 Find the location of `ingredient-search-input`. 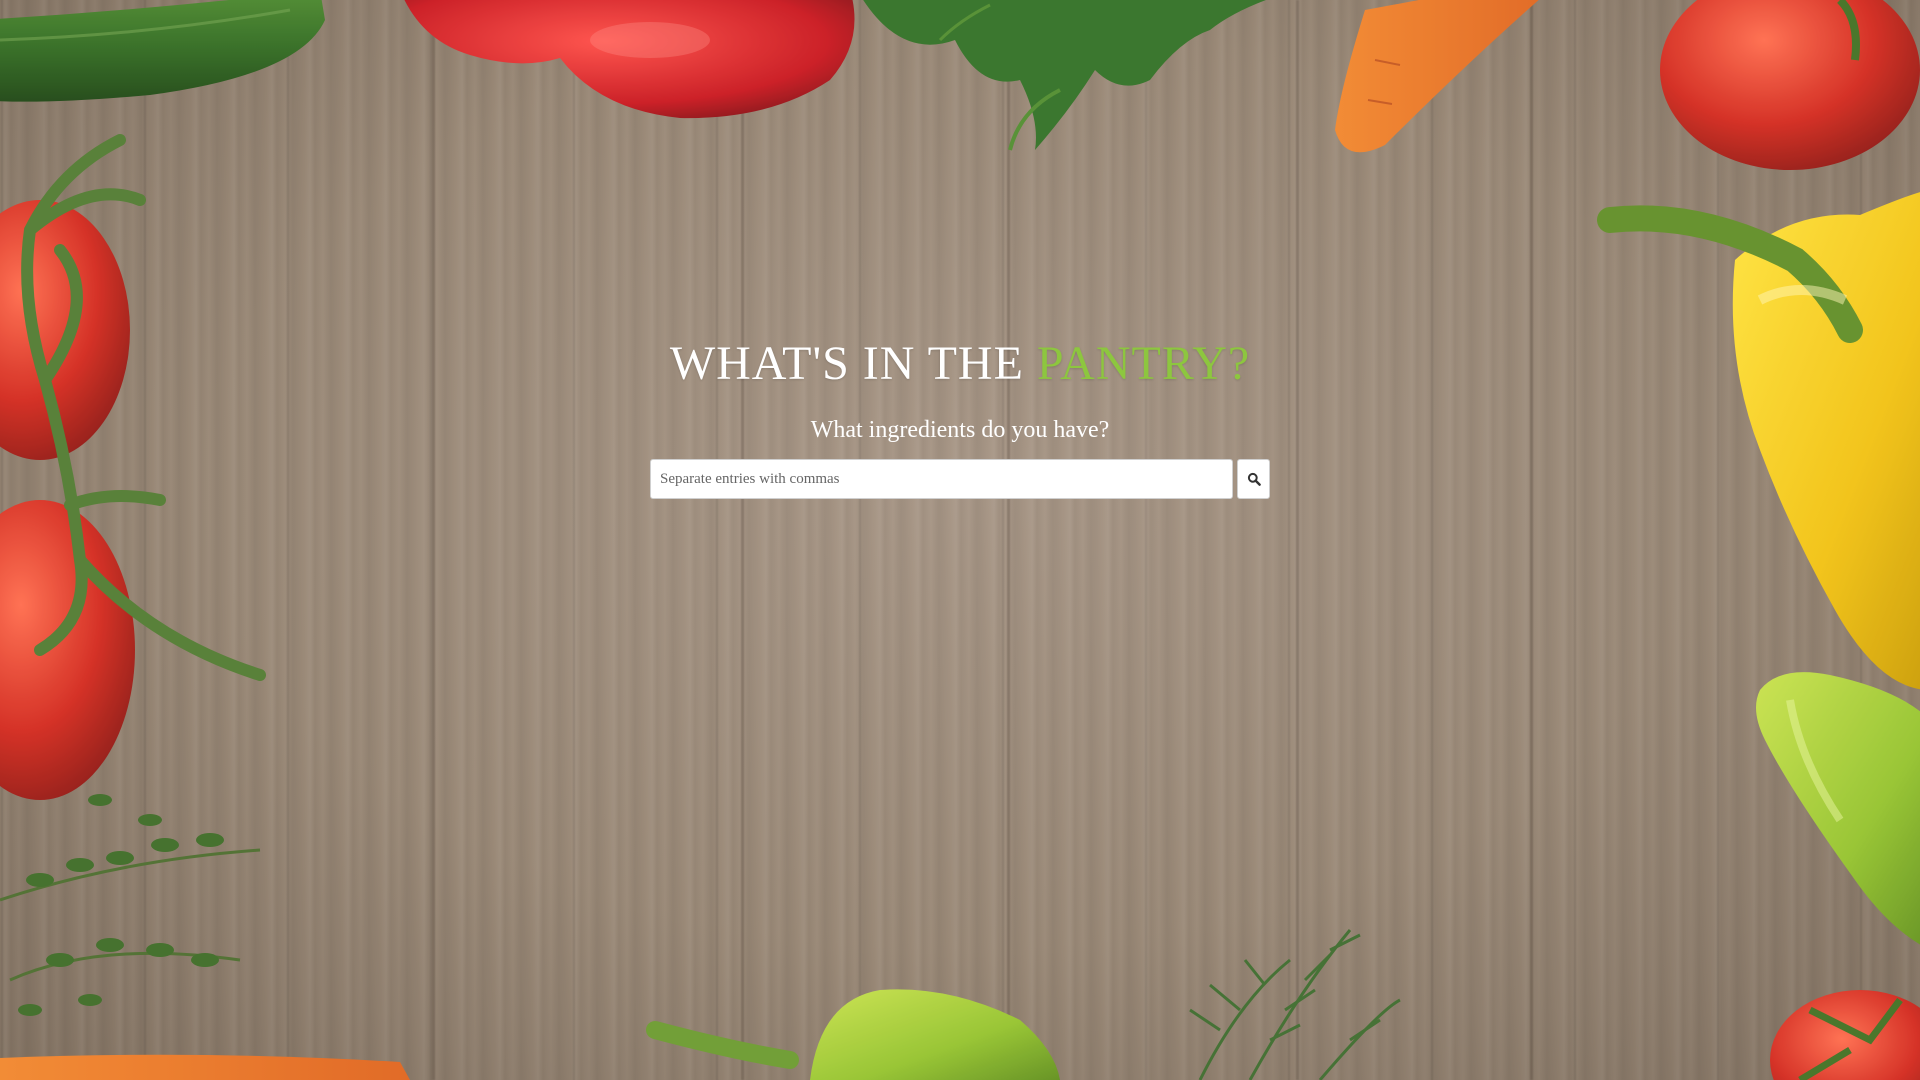

ingredient-search-input is located at coordinates (941, 479).